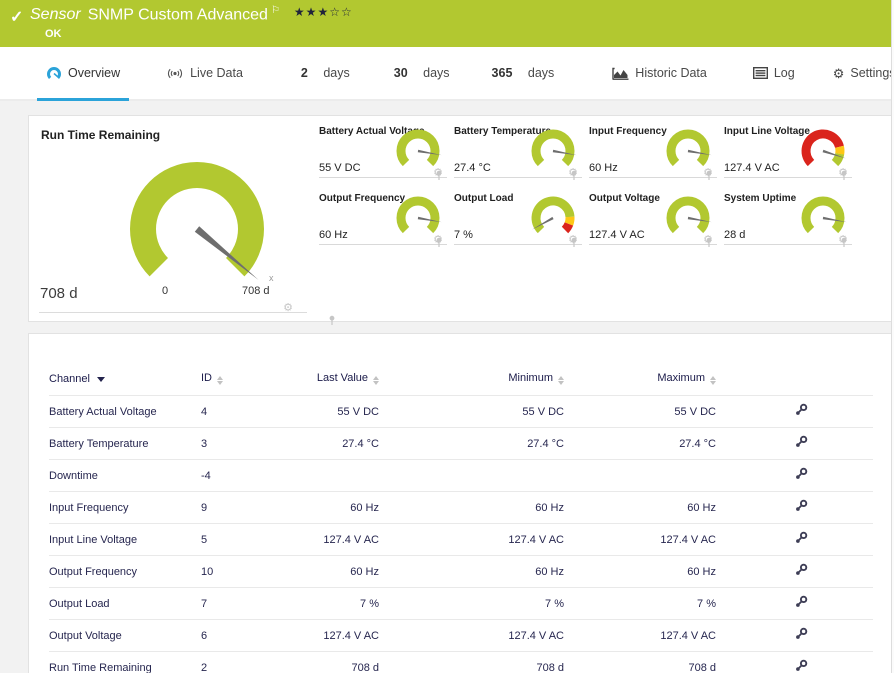 Image resolution: width=894 pixels, height=673 pixels. Describe the element at coordinates (735, 235) in the screenshot. I see `gauge-value: 28 d` at that location.